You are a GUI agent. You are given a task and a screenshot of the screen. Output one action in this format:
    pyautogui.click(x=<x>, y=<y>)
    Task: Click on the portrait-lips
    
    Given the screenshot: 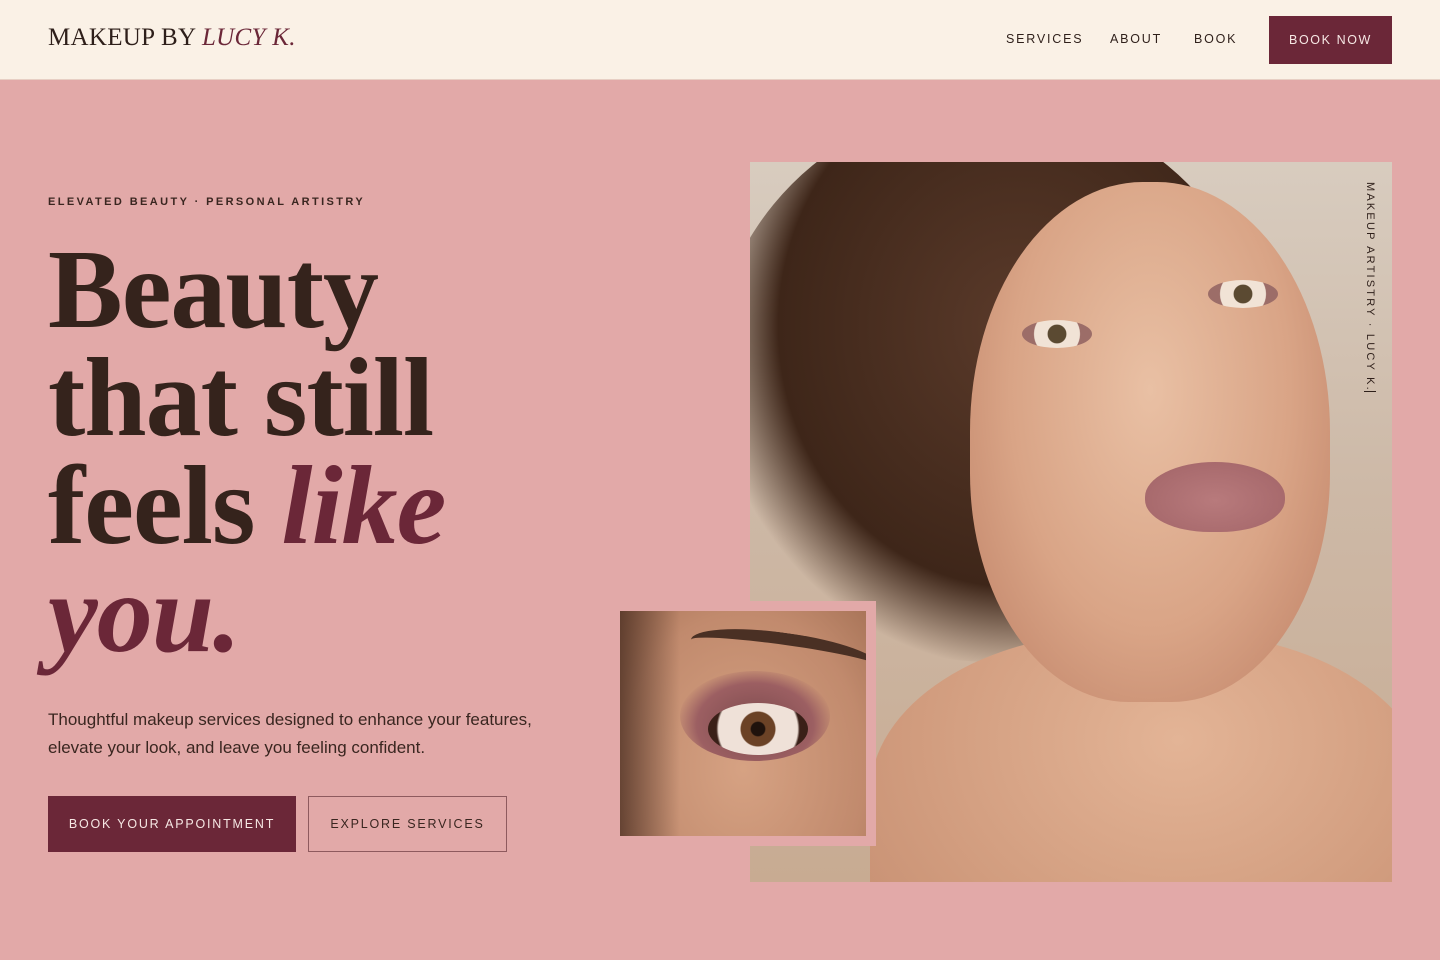 What is the action you would take?
    pyautogui.click(x=1215, y=497)
    